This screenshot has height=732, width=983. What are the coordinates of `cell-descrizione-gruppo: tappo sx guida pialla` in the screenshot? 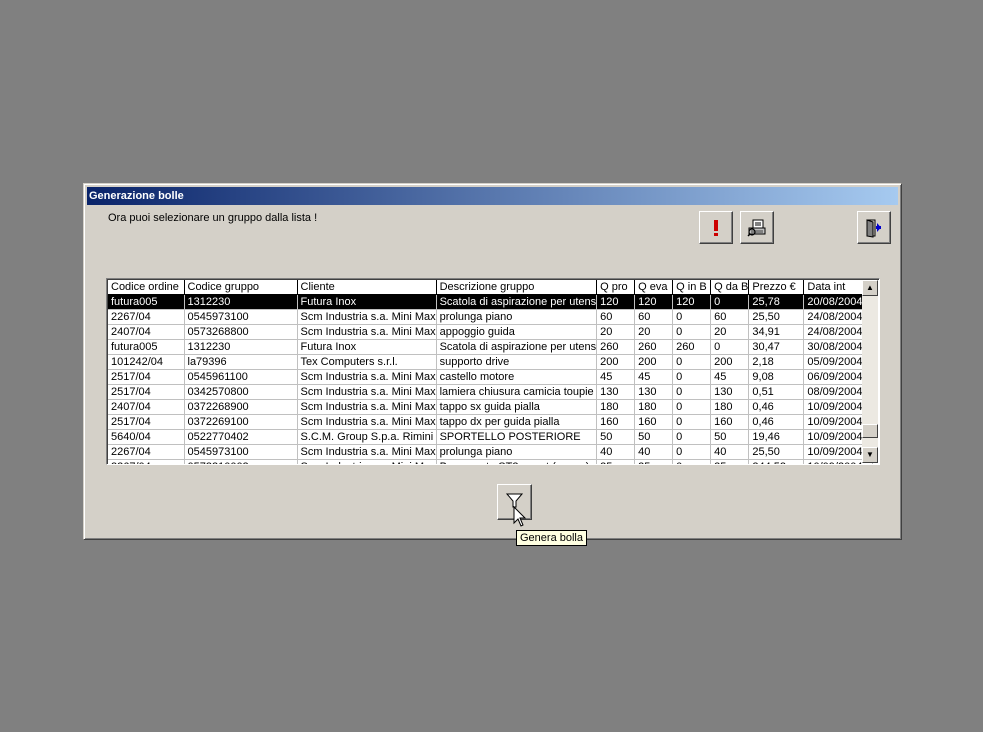 It's located at (517, 407).